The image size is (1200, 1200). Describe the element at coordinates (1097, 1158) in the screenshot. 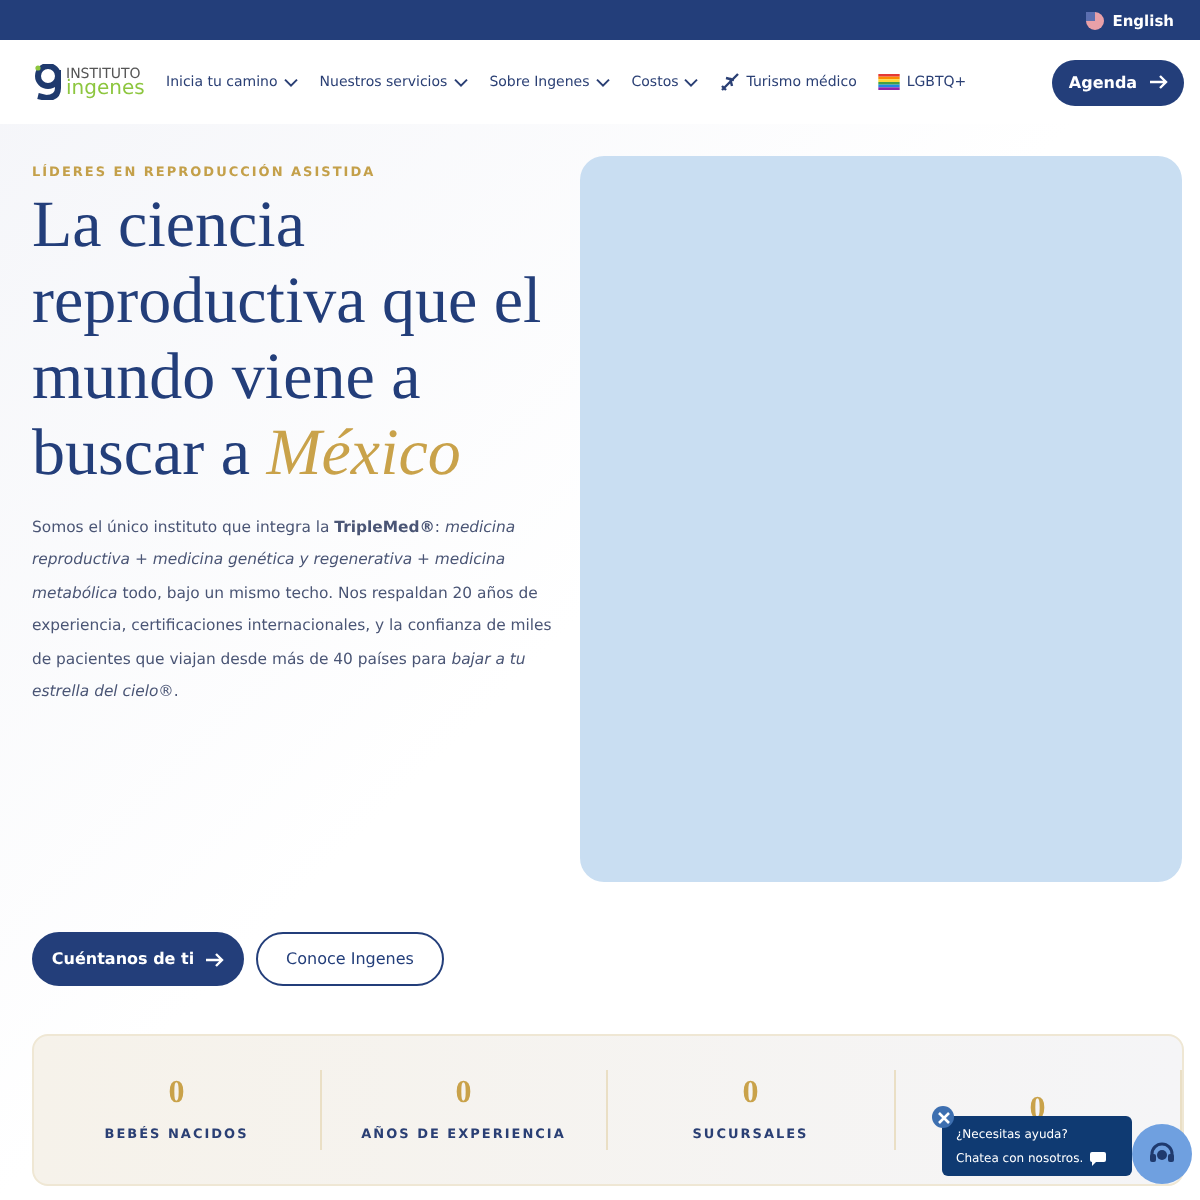

I see `speech-bubble-icon` at that location.